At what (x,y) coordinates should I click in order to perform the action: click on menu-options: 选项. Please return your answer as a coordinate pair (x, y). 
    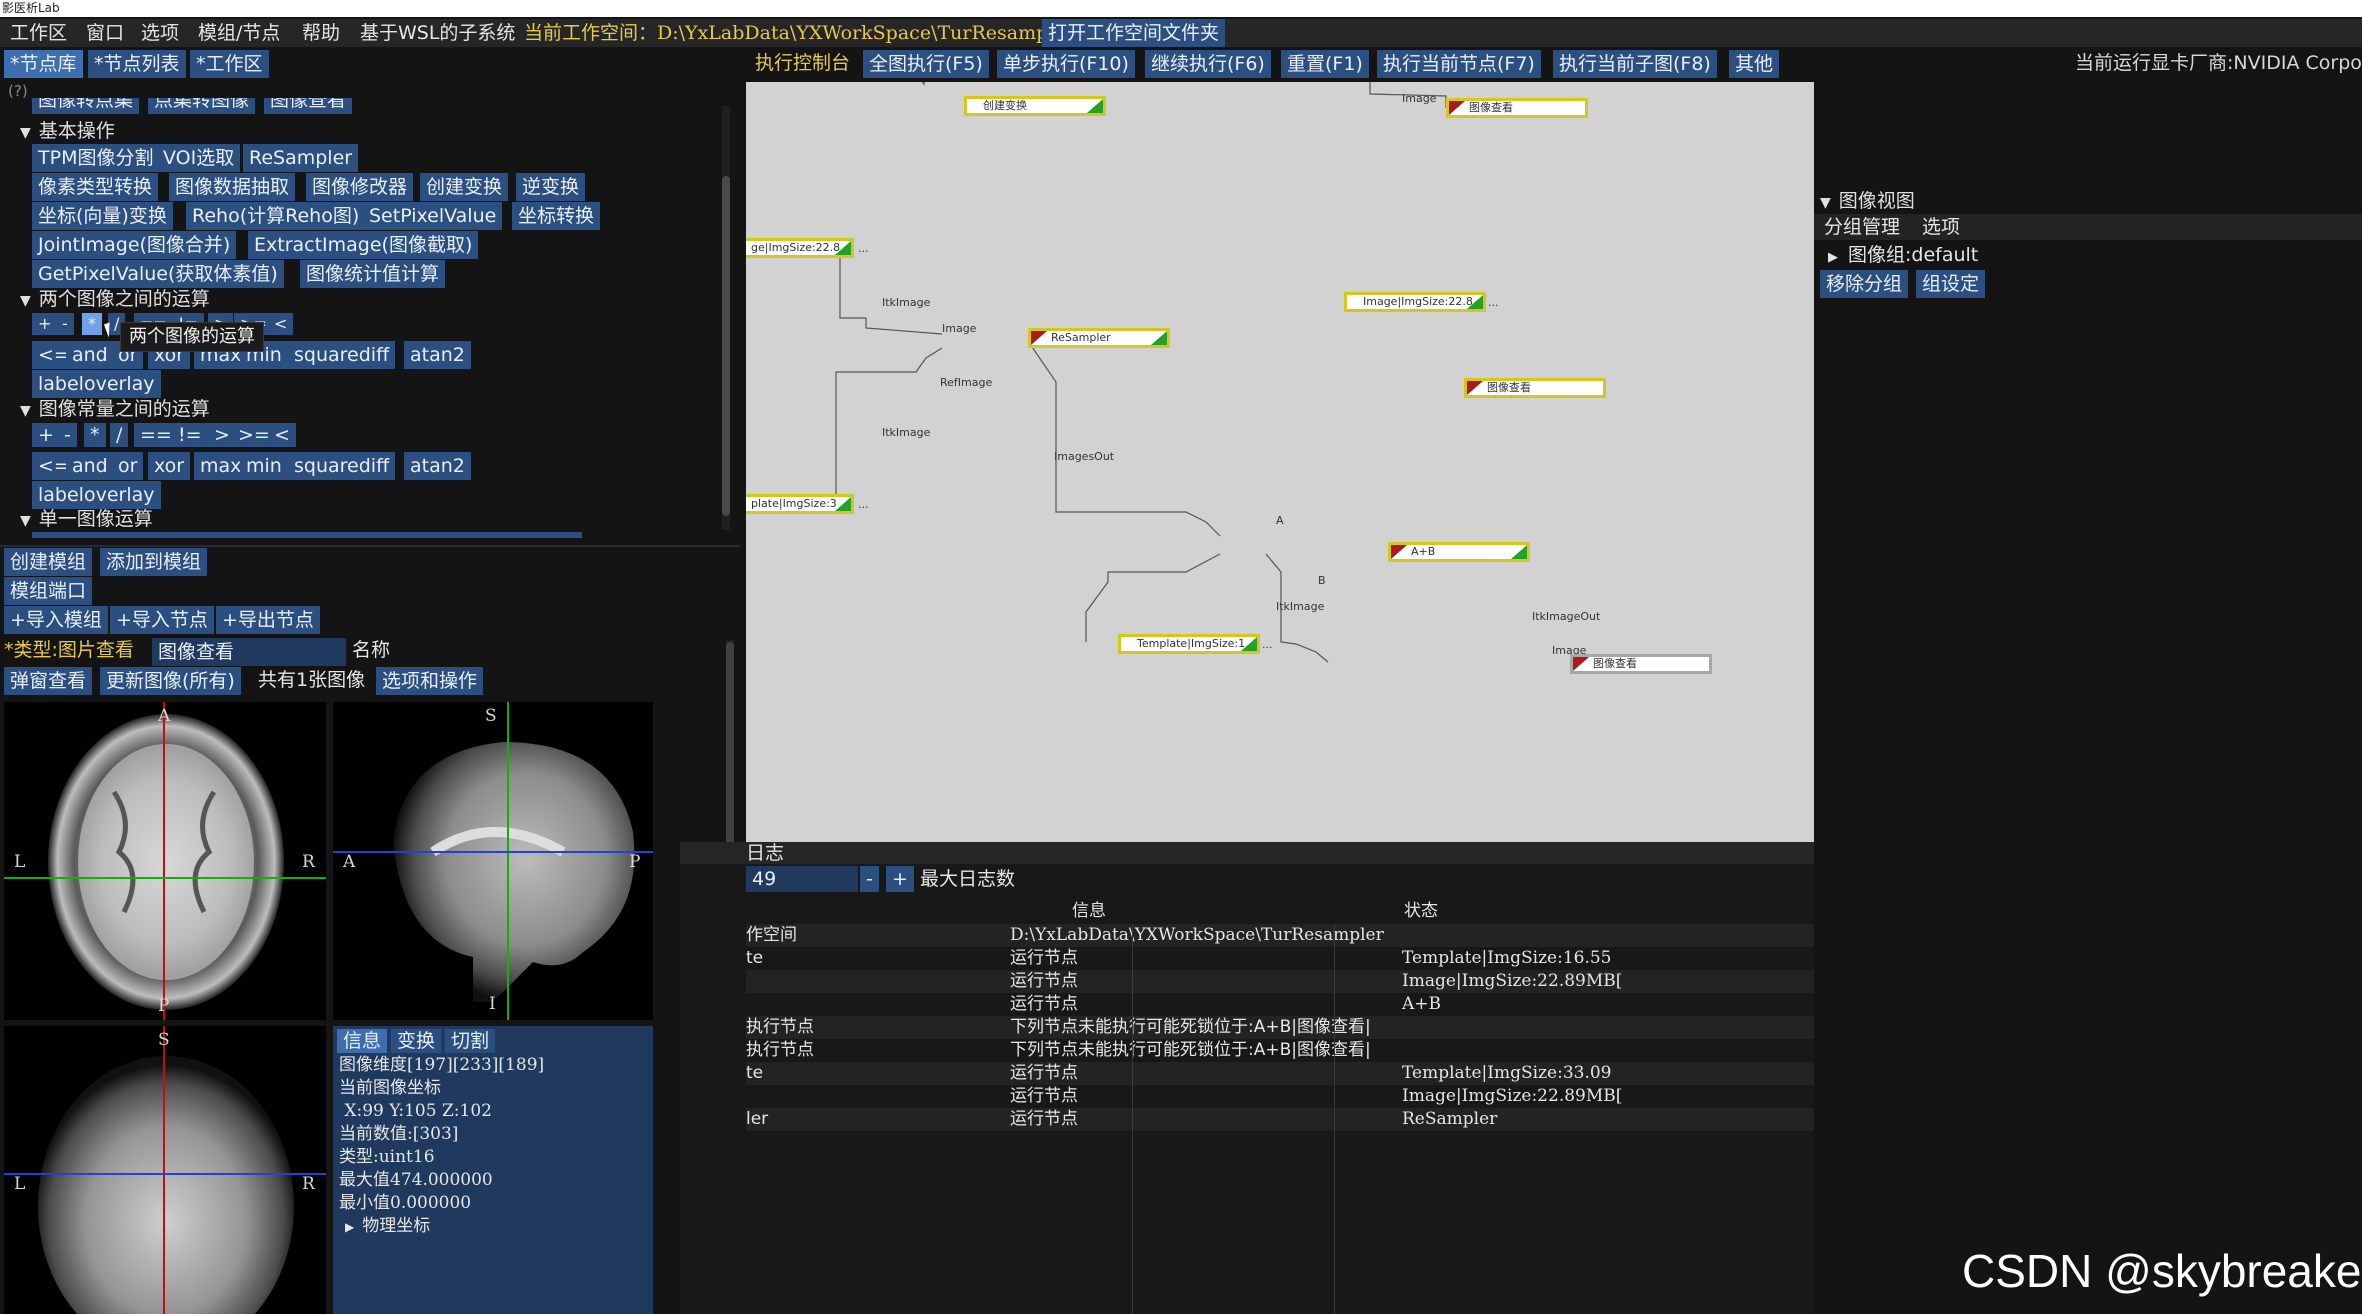
    Looking at the image, I should click on (160, 33).